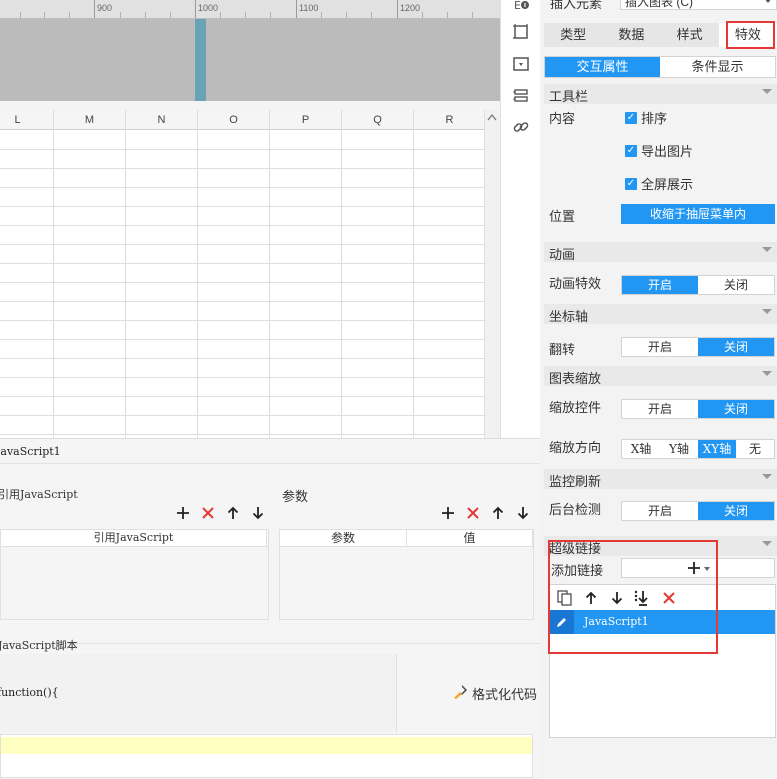 The width and height of the screenshot is (777, 779). What do you see at coordinates (198, 693) in the screenshot?
I see `code-preview-area` at bounding box center [198, 693].